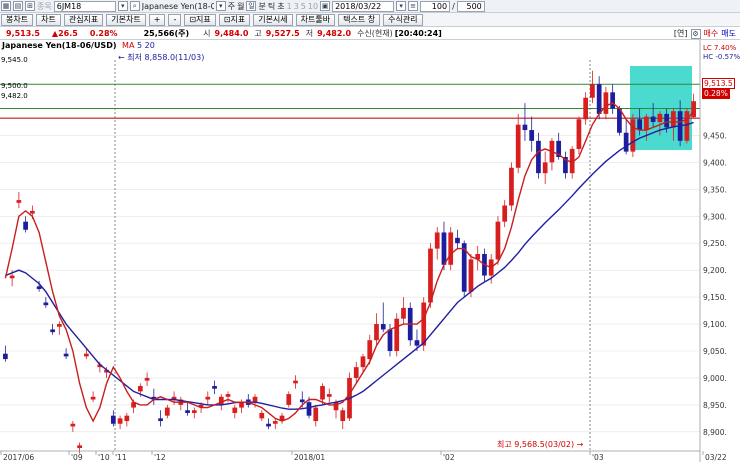  Describe the element at coordinates (716, 457) in the screenshot. I see `x-tick-label: 03/22` at that location.